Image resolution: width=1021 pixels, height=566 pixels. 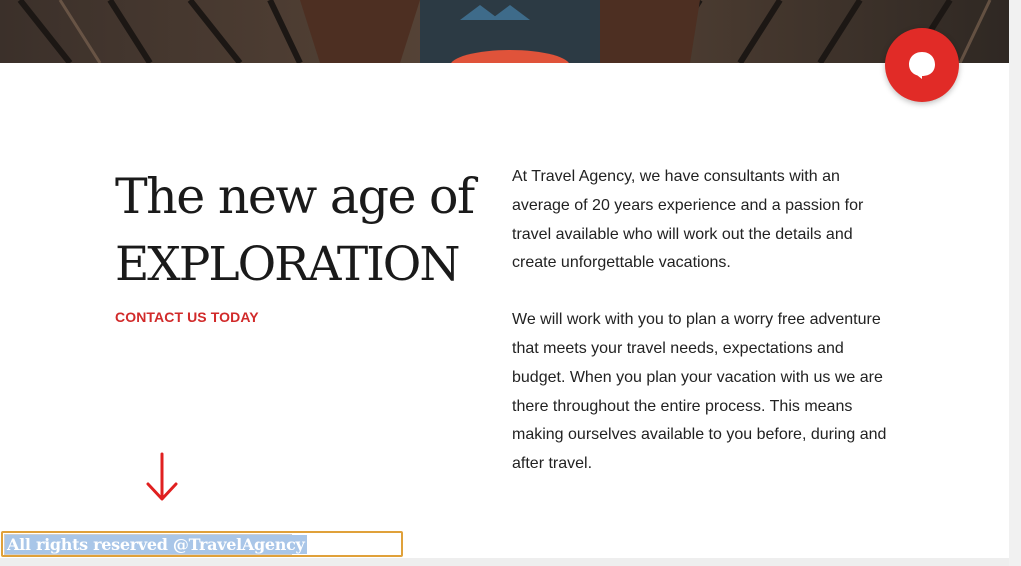 I want to click on contact-us-link: CONTACT US TODAY, so click(x=187, y=317).